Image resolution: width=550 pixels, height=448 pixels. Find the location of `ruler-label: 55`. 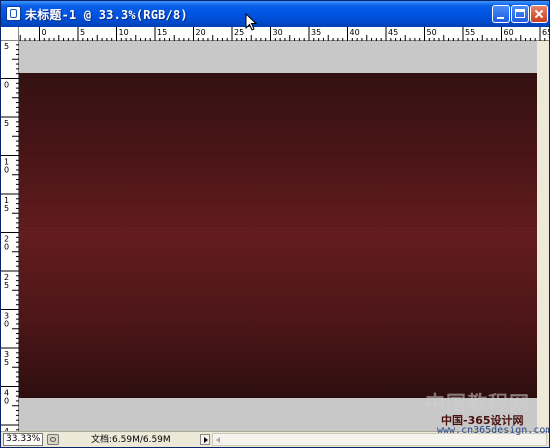

ruler-label: 55 is located at coordinates (470, 32).